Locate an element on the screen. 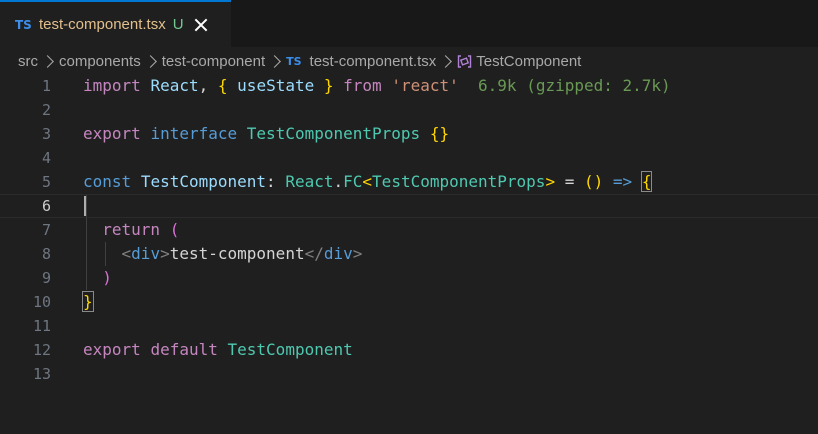 The image size is (818, 434). active-code-line: 6 is located at coordinates (409, 206).